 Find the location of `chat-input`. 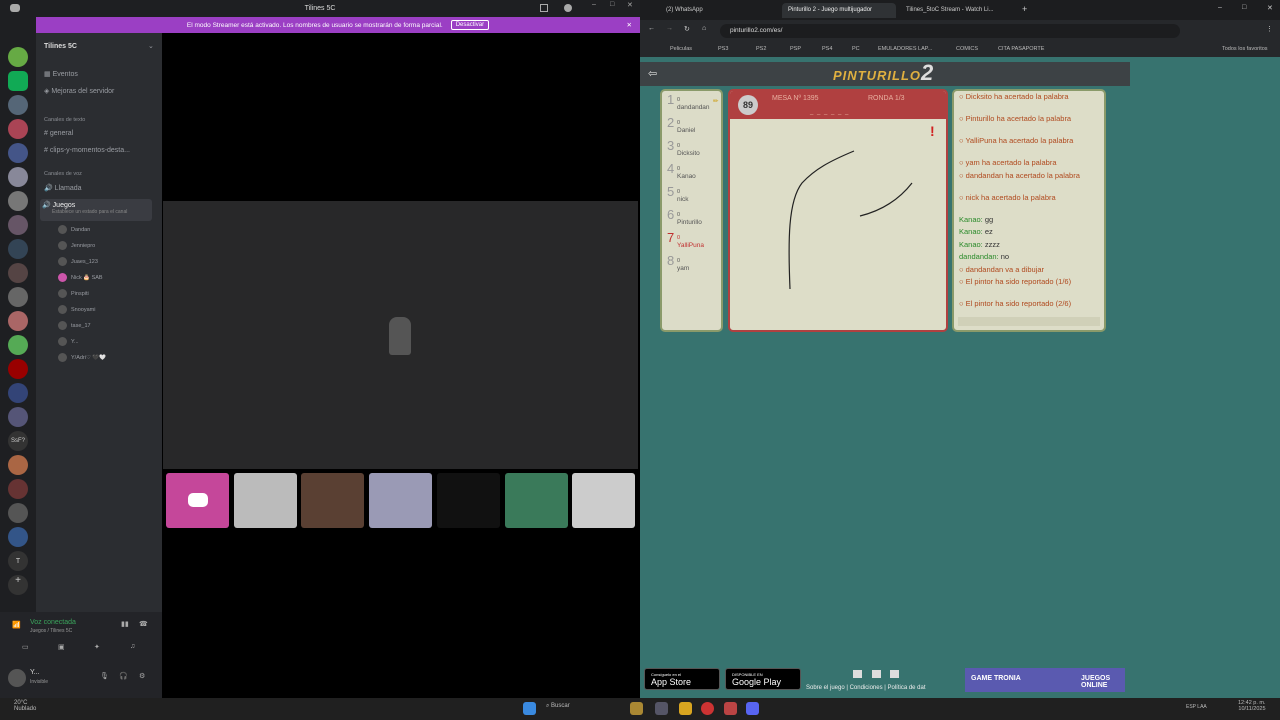

chat-input is located at coordinates (1029, 321).